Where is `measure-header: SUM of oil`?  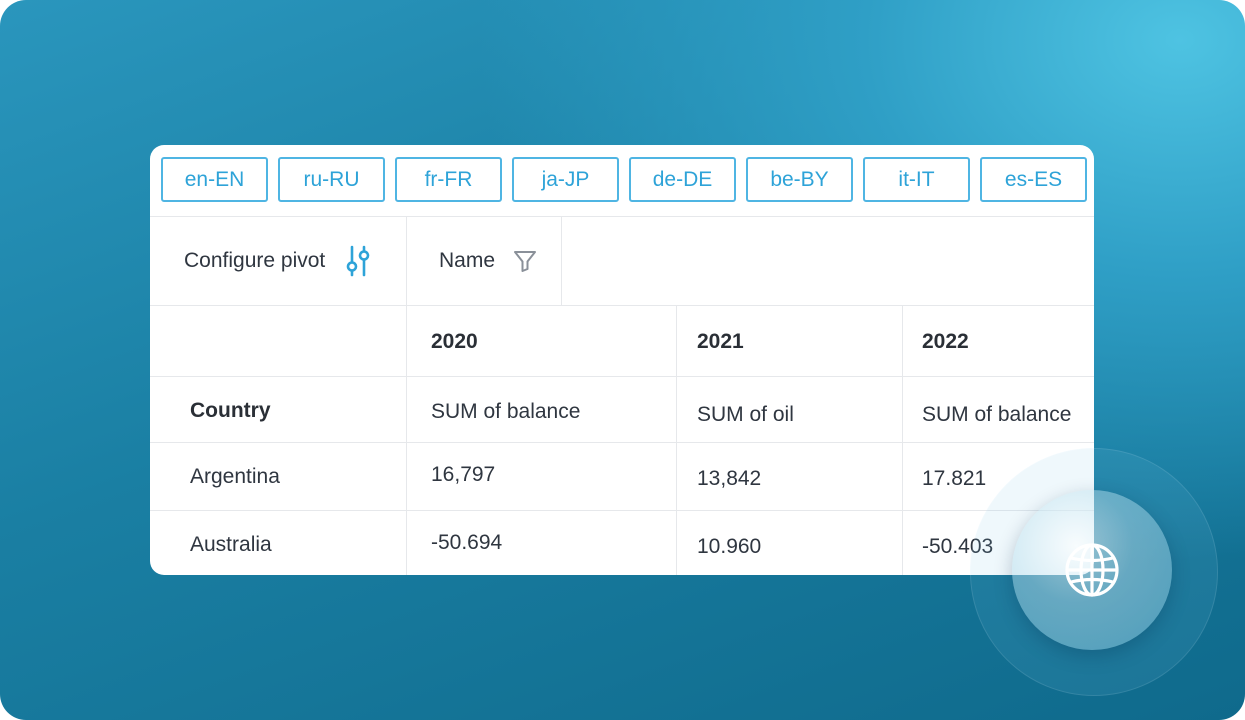 measure-header: SUM of oil is located at coordinates (745, 415).